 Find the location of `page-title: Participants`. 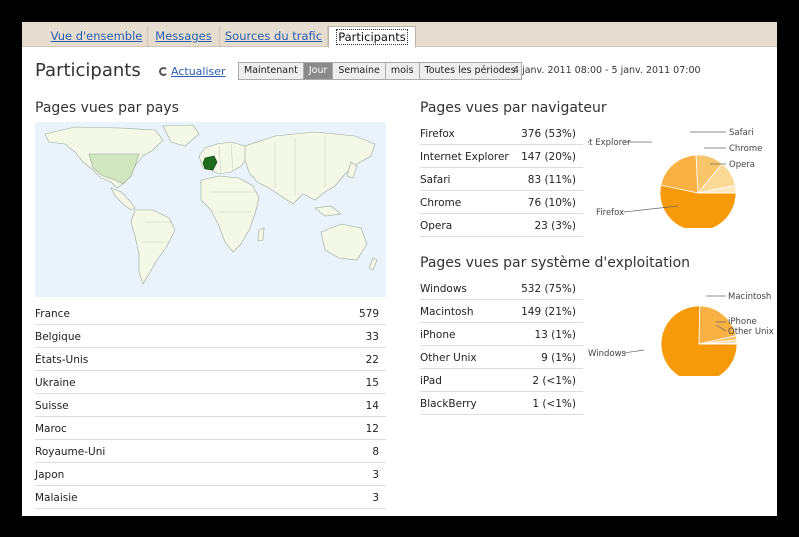

page-title: Participants is located at coordinates (88, 70).